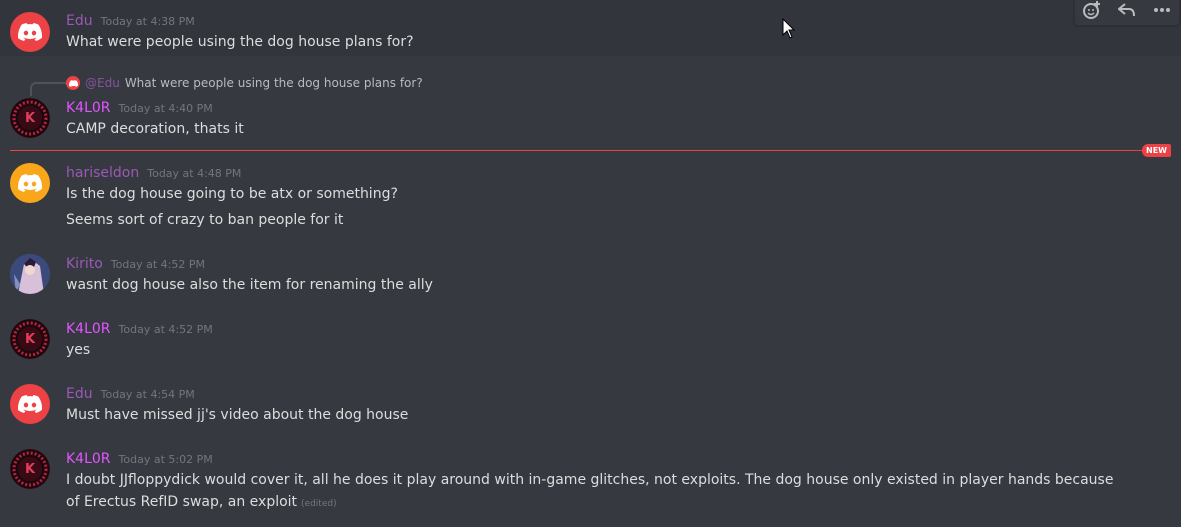 This screenshot has height=527, width=1181. Describe the element at coordinates (48, 89) in the screenshot. I see `reply-spine` at that location.